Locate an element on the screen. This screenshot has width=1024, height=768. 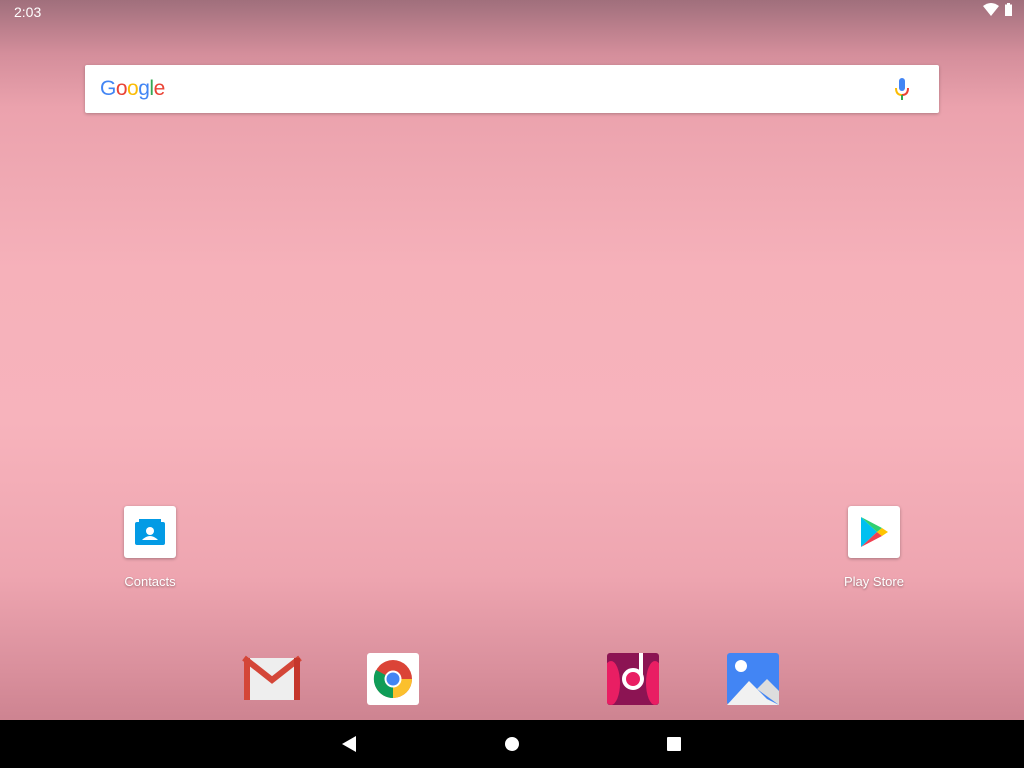
play-store-icon is located at coordinates (874, 532).